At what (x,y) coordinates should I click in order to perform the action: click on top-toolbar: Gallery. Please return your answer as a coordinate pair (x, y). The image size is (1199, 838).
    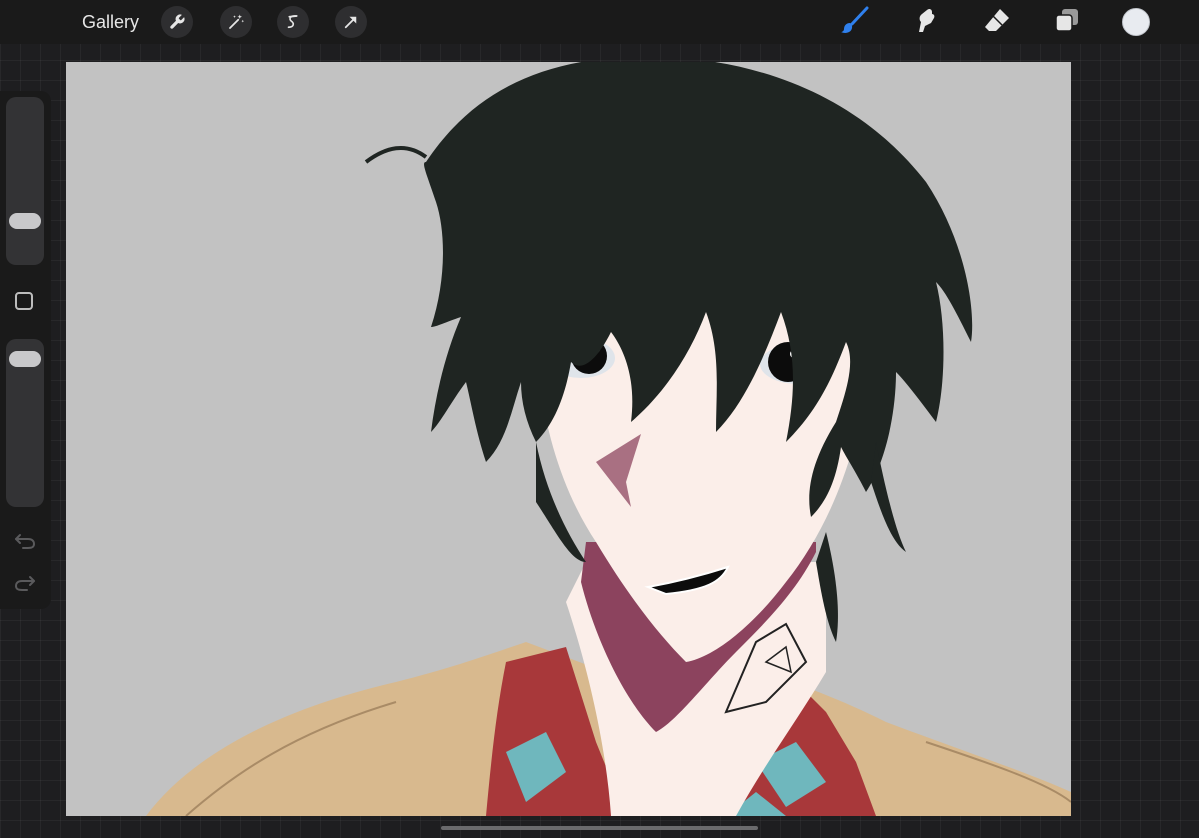
    Looking at the image, I should click on (599, 22).